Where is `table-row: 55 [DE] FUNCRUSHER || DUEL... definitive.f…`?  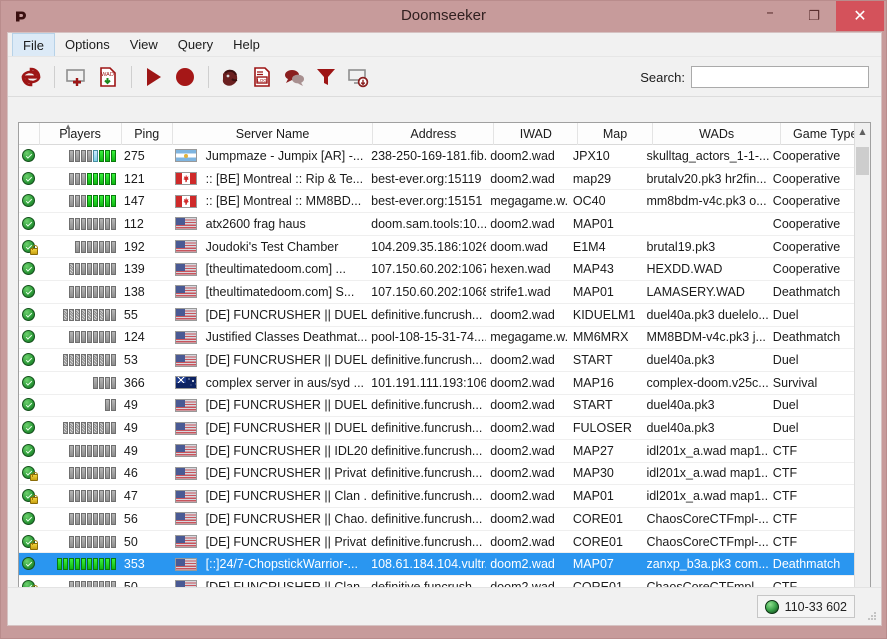 table-row: 55 [DE] FUNCRUSHER || DUEL... definitive.f… is located at coordinates (437, 315).